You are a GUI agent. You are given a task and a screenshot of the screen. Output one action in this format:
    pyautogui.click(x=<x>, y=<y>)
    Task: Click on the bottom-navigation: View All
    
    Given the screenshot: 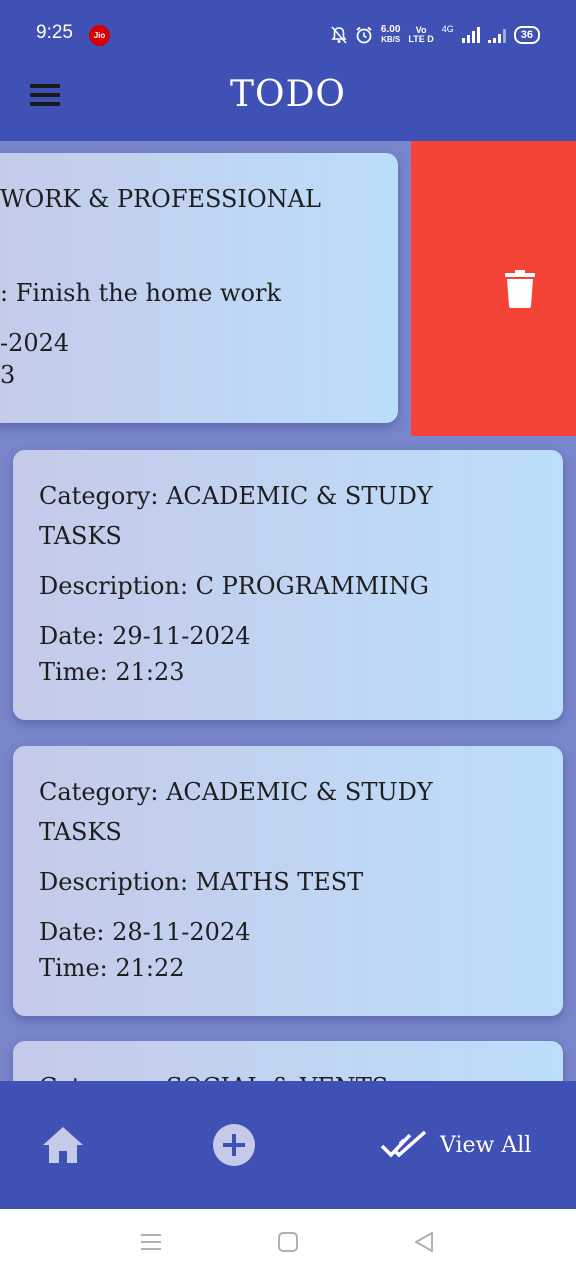 What is the action you would take?
    pyautogui.click(x=288, y=1145)
    